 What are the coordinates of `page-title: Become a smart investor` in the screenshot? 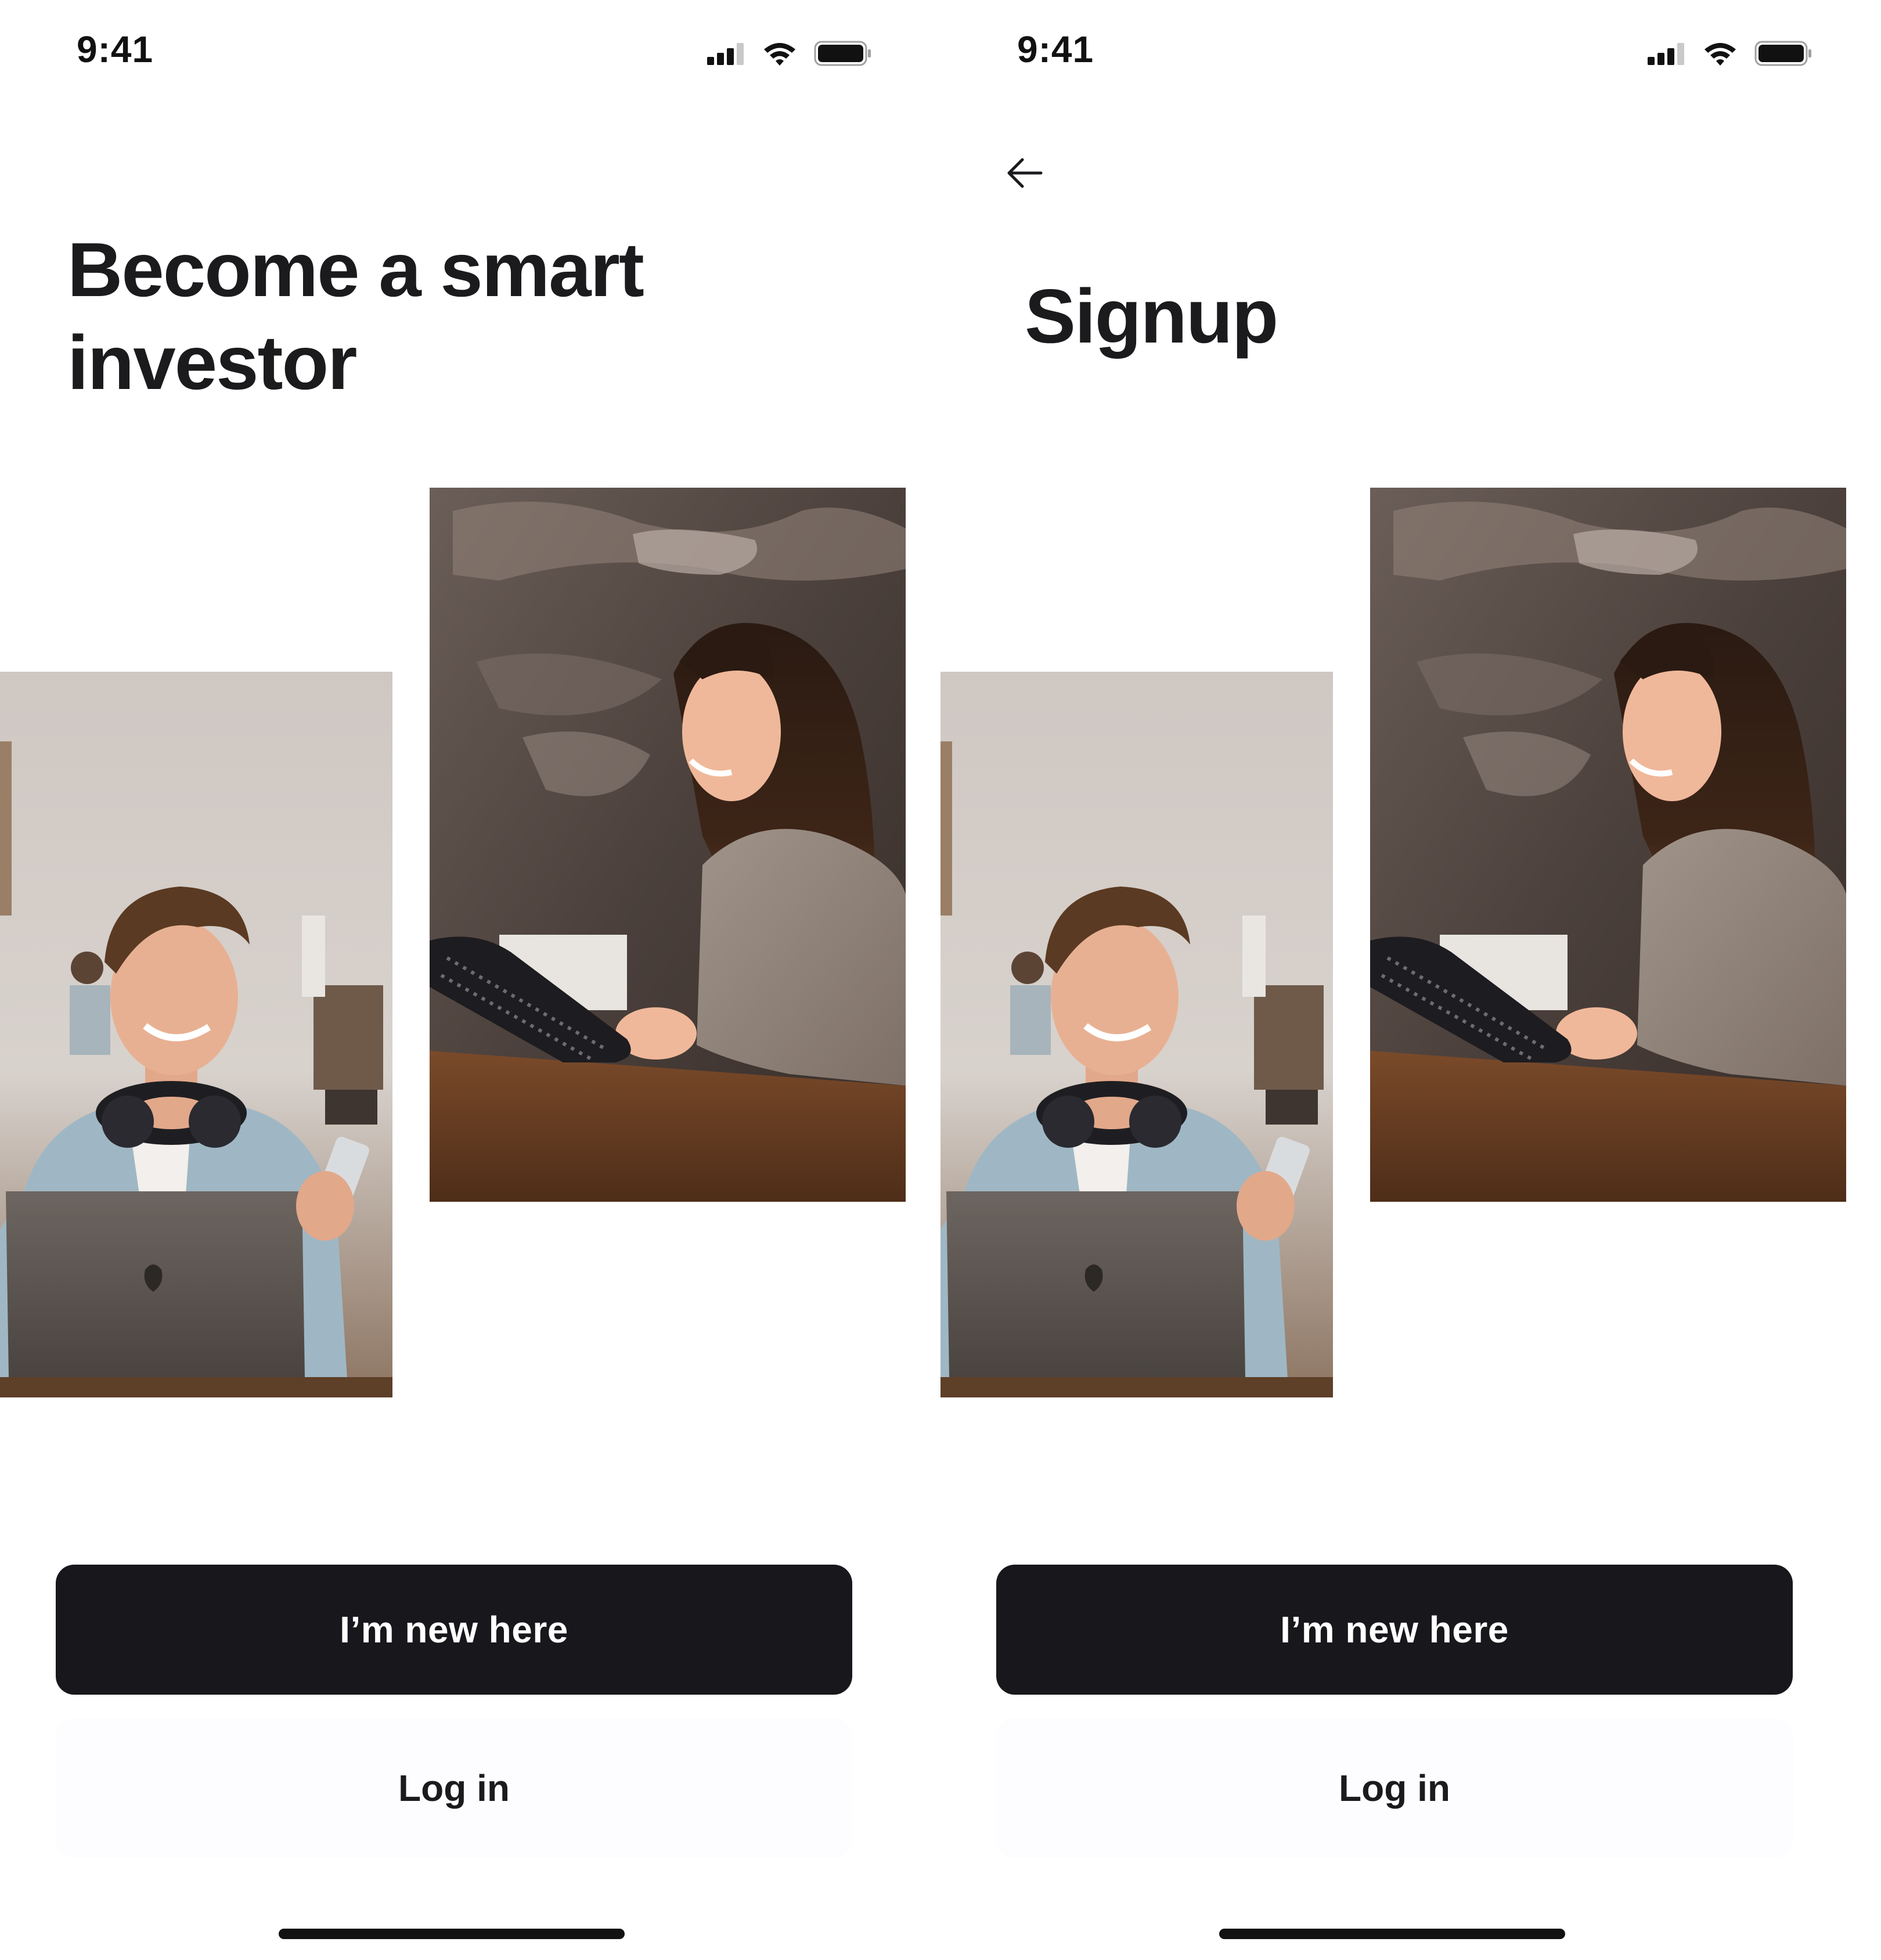 It's located at (356, 316).